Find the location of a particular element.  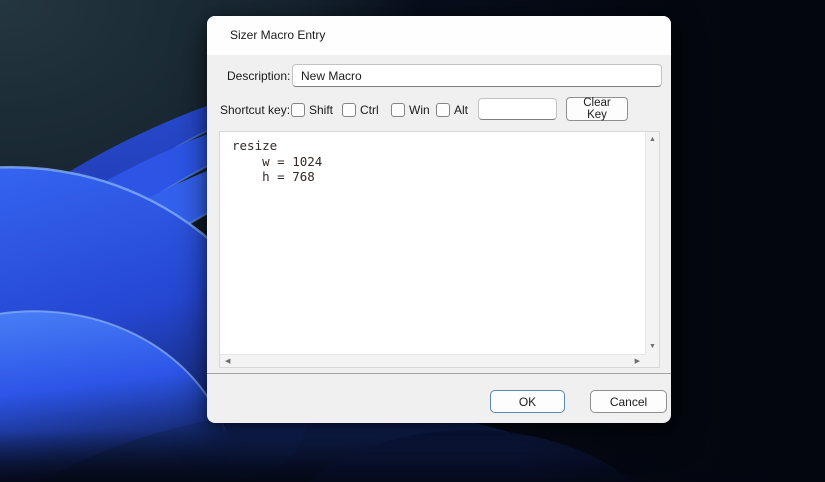

scroll-up-icon: ▲ is located at coordinates (652, 139).